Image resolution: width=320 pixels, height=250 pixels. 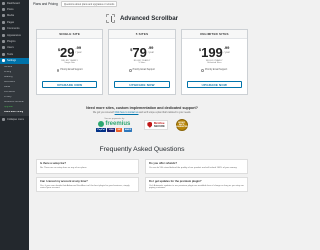 I want to click on submenu-item-label: Plans and Pricing, so click(x=14, y=112).